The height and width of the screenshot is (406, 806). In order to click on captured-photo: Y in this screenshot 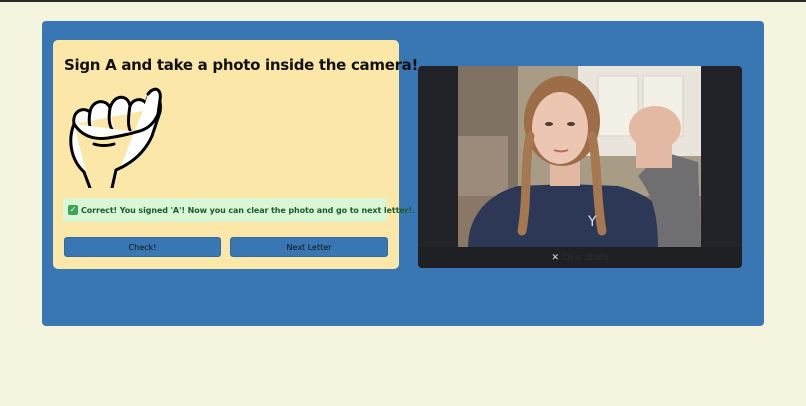, I will do `click(579, 156)`.